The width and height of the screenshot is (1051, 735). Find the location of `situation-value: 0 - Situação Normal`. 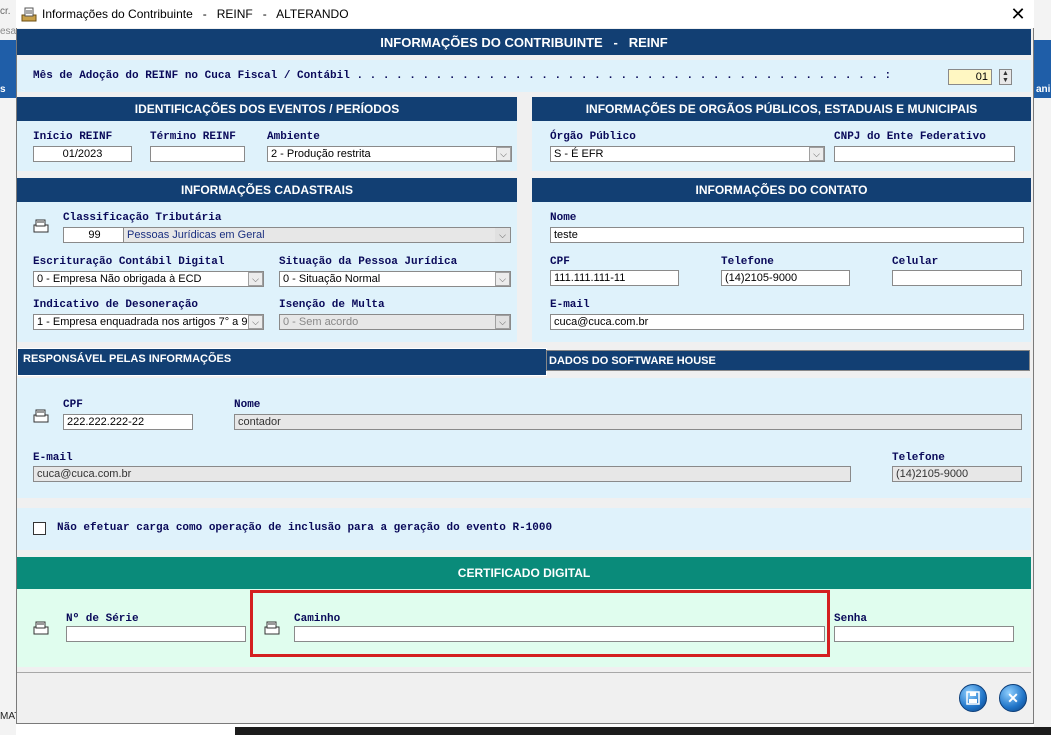

situation-value: 0 - Situação Normal is located at coordinates (332, 279).